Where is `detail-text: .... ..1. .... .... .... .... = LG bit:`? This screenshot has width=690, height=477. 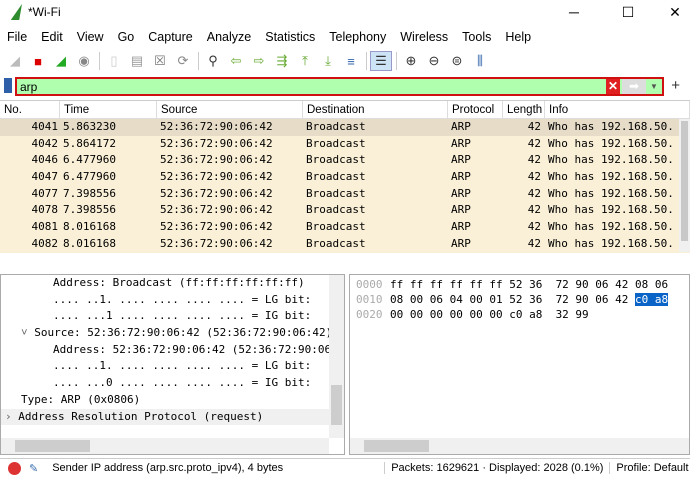
detail-text: .... ..1. .... .... .... .... = LG bit: is located at coordinates (182, 299).